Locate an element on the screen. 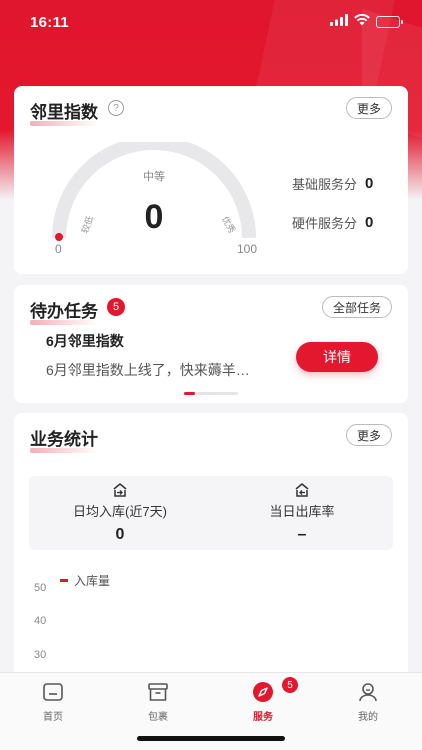 The height and width of the screenshot is (750, 422). outbound-rate-value: – is located at coordinates (302, 534).